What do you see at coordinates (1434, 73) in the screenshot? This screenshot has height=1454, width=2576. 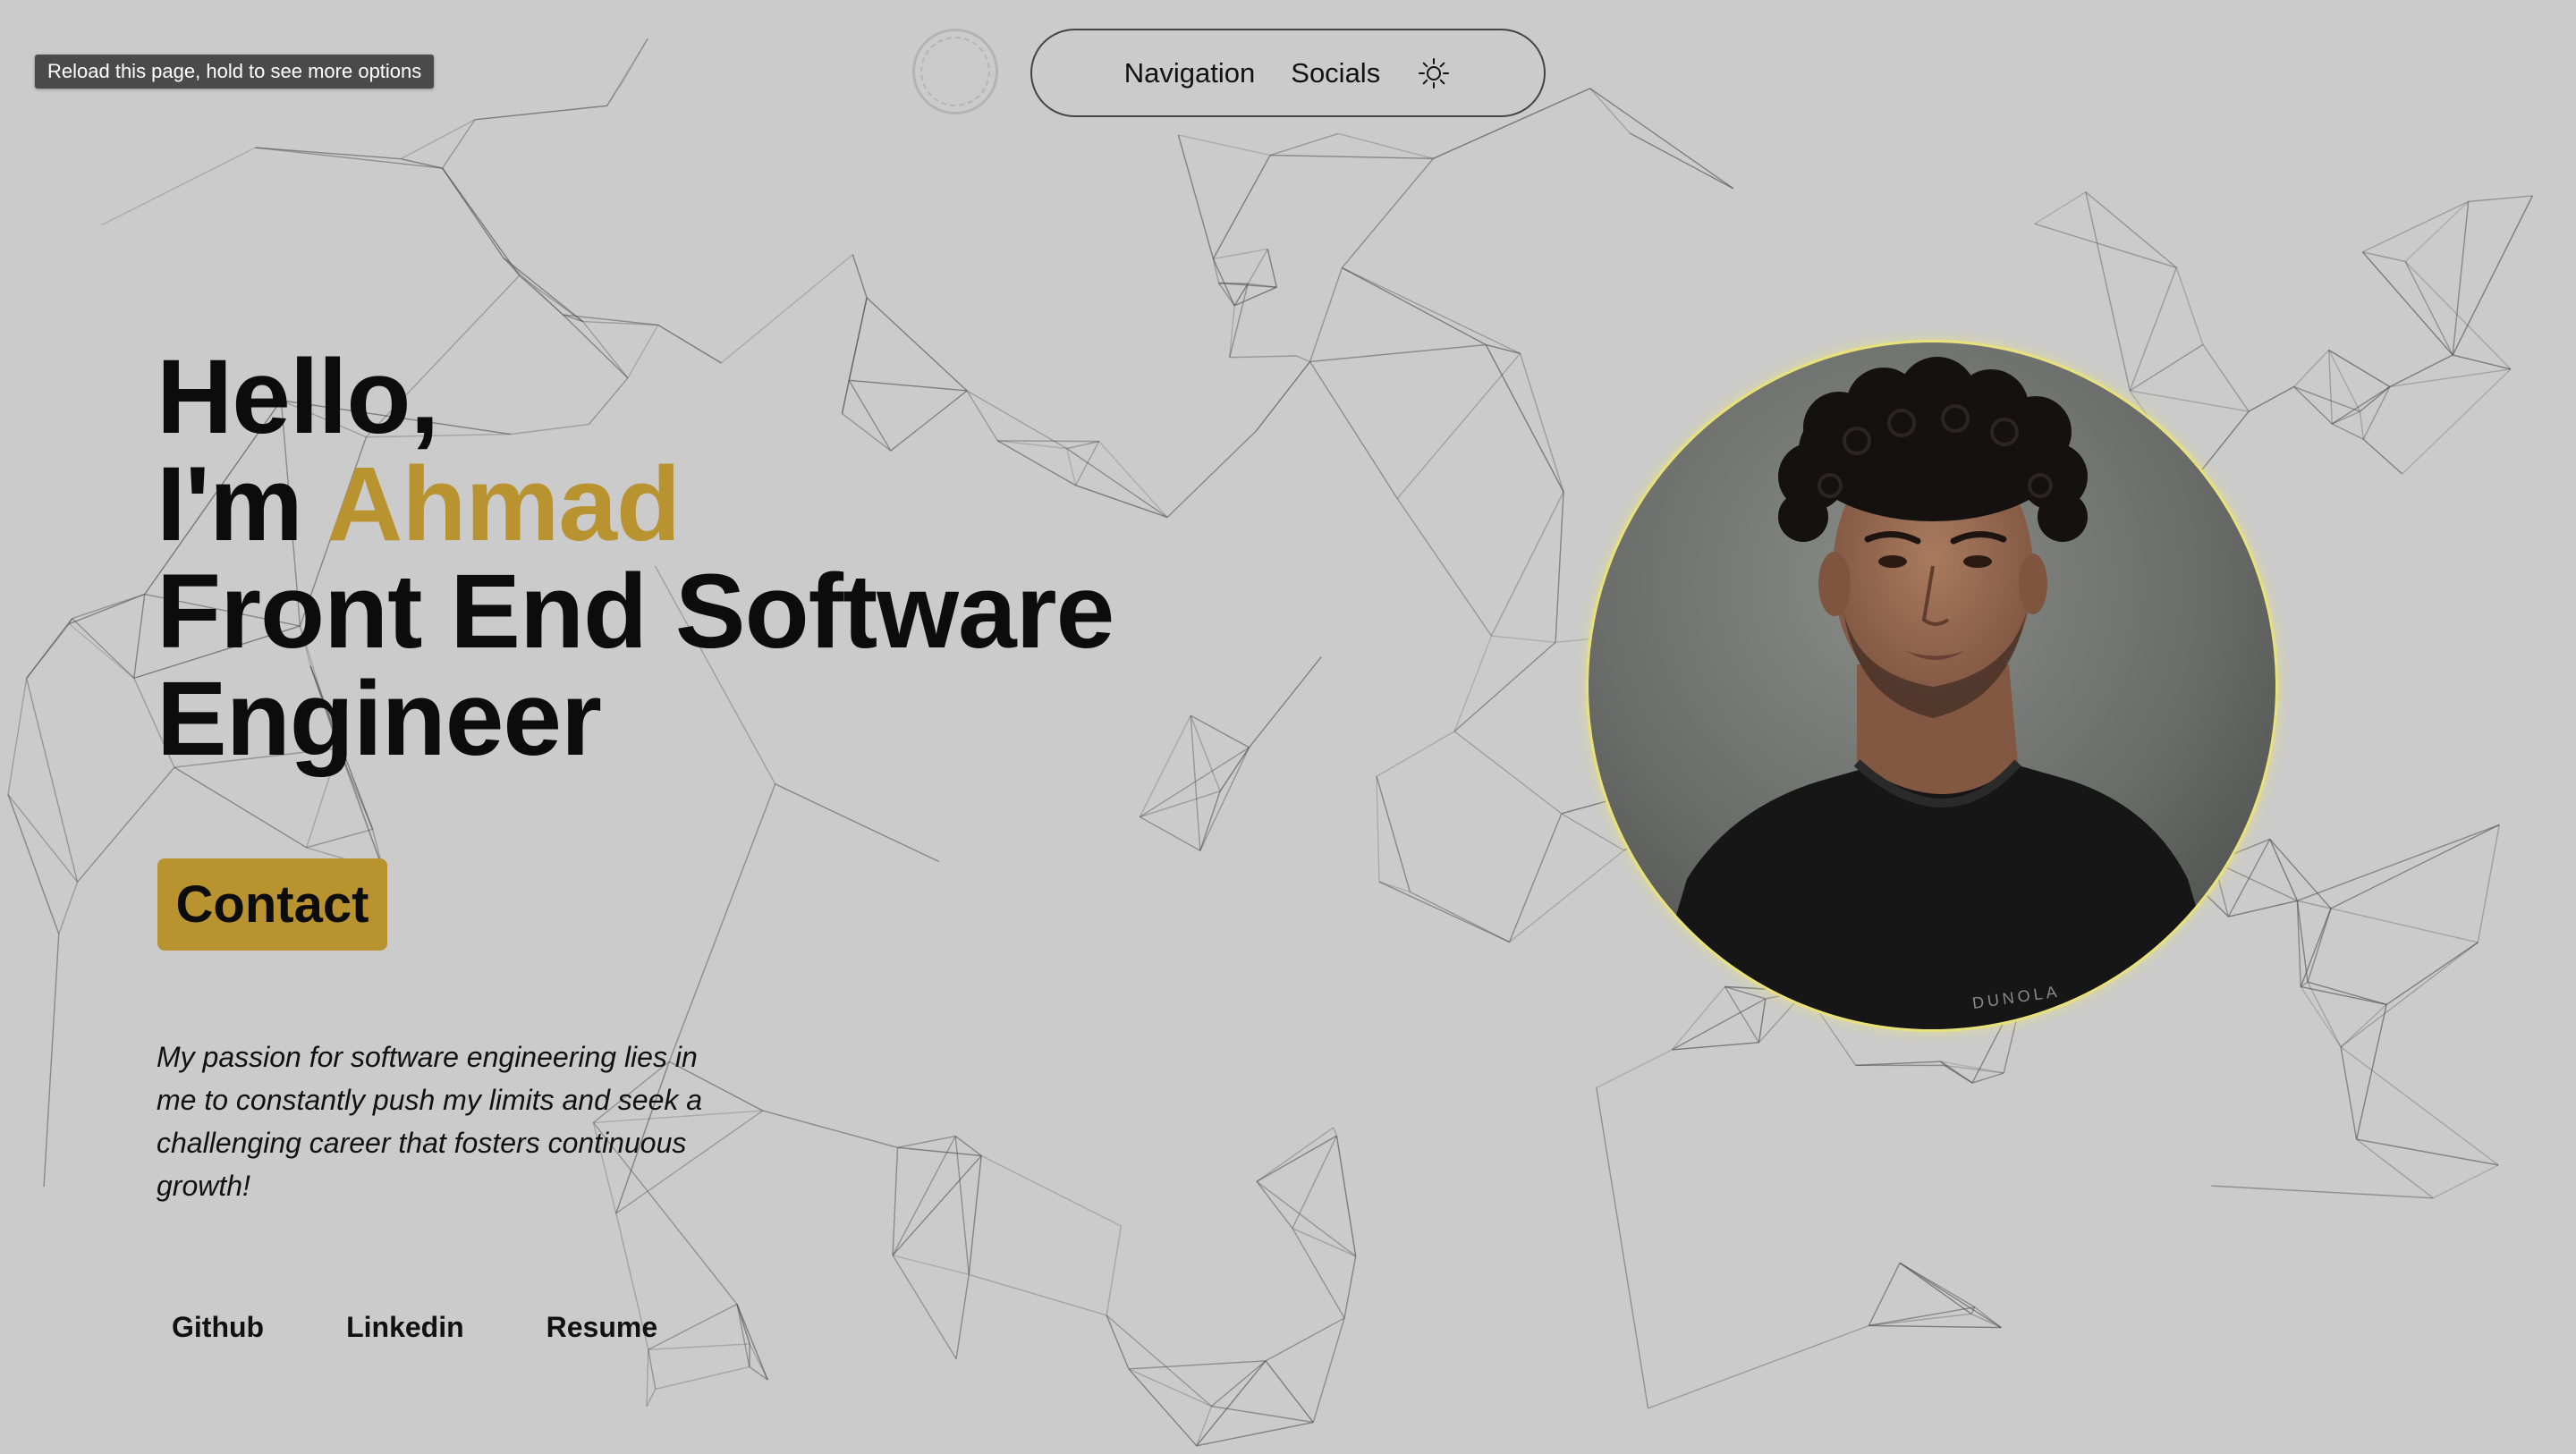 I see `sun-icon` at bounding box center [1434, 73].